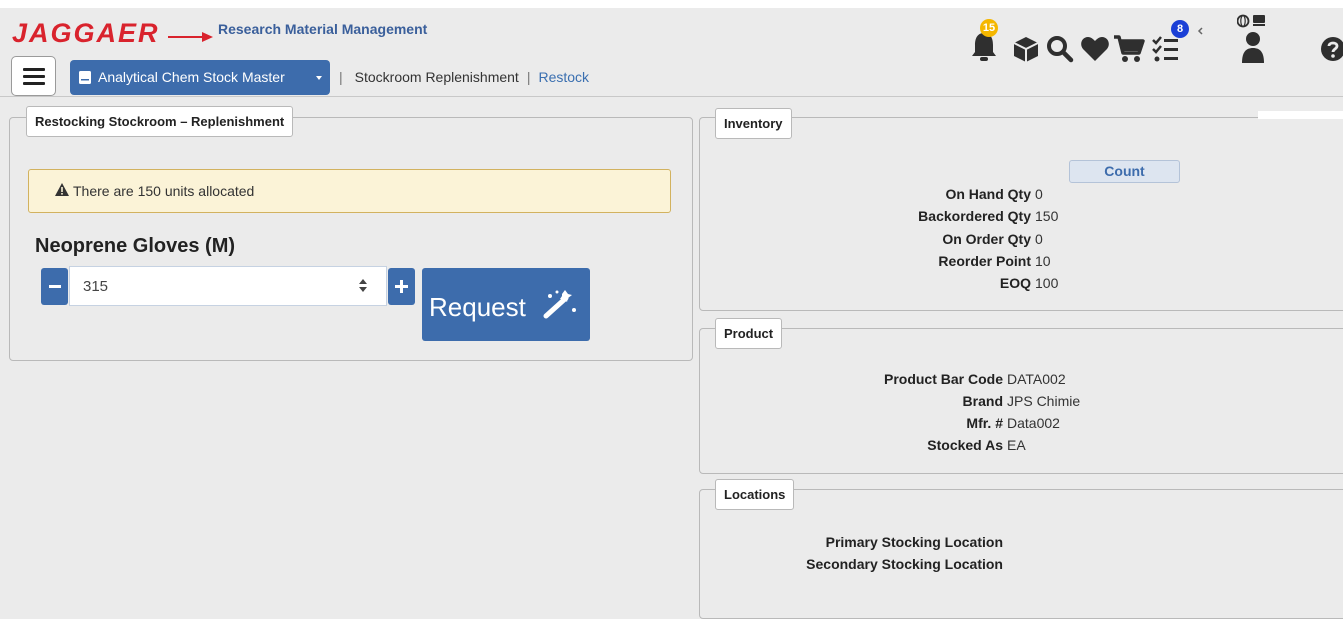  What do you see at coordinates (749, 333) in the screenshot?
I see `product-panel-title: Product` at bounding box center [749, 333].